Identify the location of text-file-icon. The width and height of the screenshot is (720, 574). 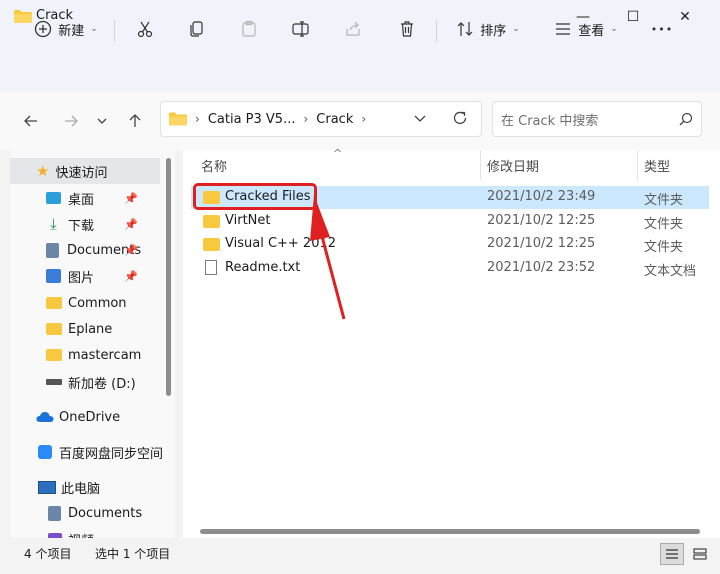
(211, 267).